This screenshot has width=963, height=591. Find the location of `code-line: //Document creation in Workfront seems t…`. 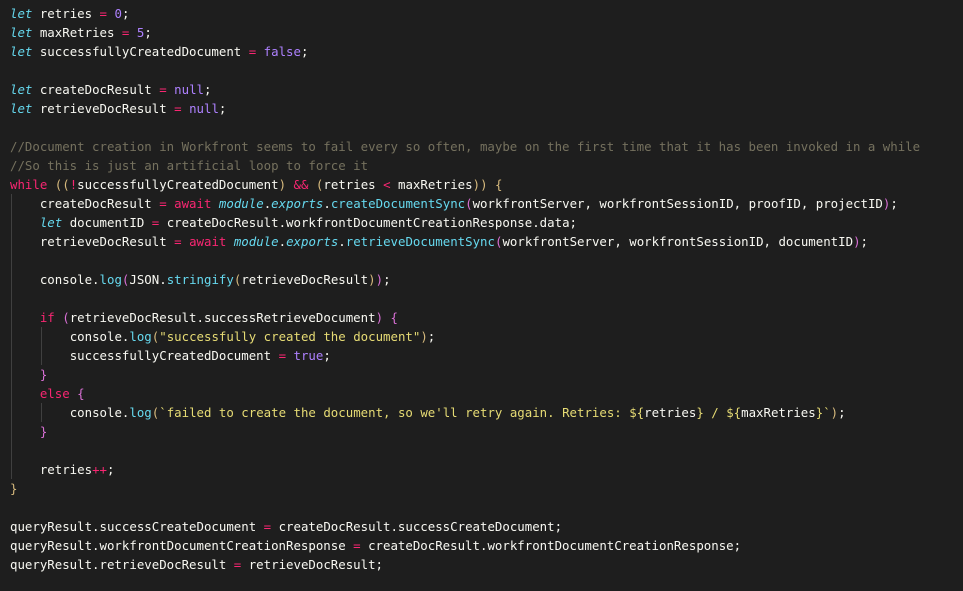

code-line: //Document creation in Workfront seems t… is located at coordinates (481, 146).